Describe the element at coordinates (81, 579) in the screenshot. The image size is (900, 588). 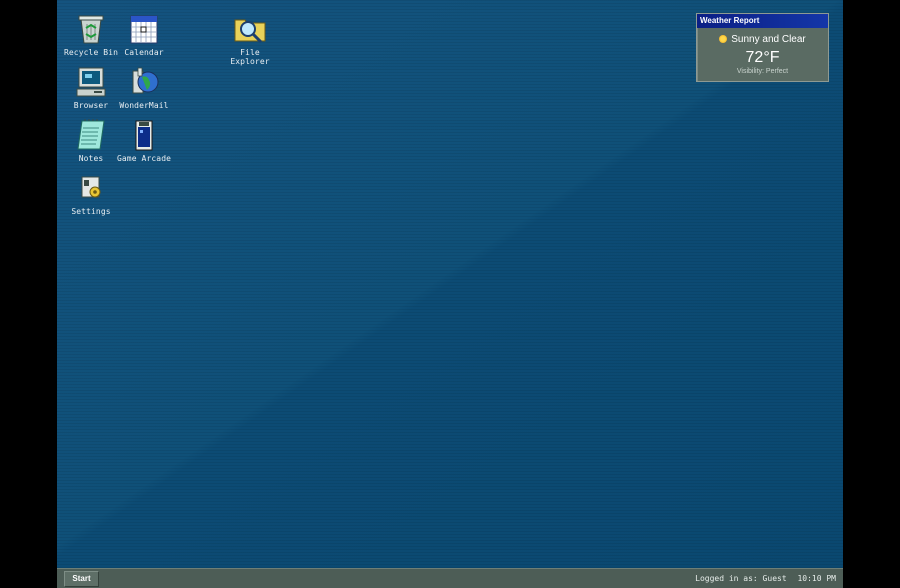
I see `start-button: Start` at that location.